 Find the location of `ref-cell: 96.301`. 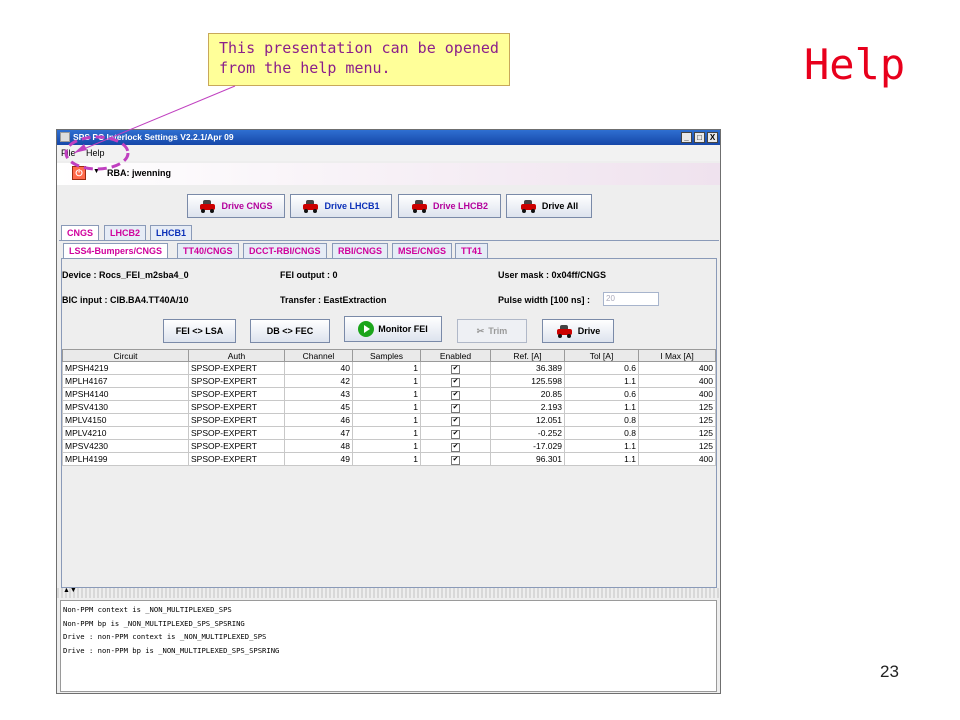

ref-cell: 96.301 is located at coordinates (527, 459).